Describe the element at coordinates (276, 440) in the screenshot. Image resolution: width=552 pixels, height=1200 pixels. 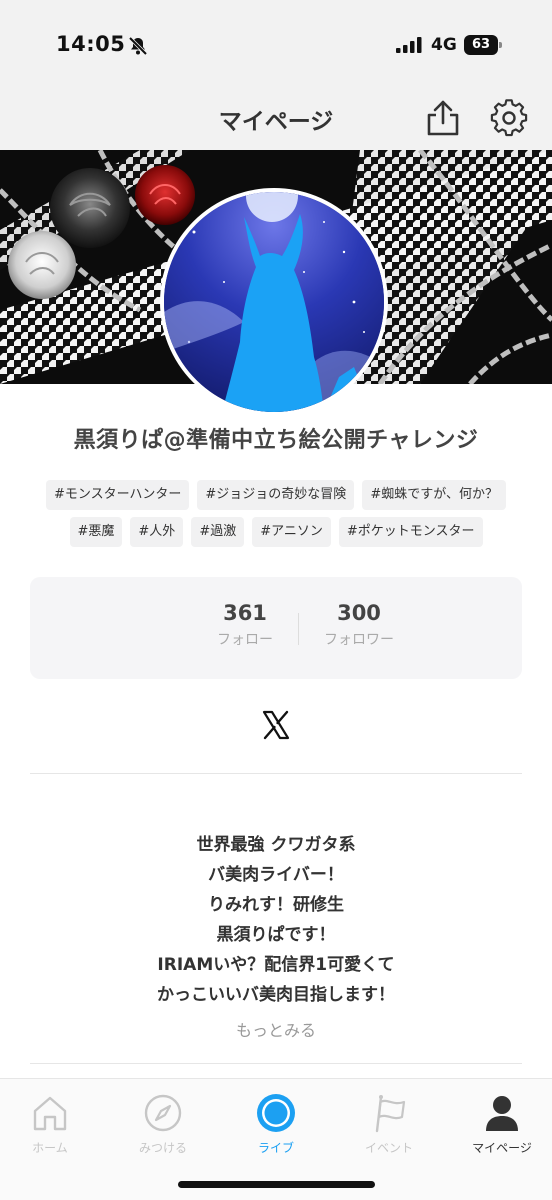
I see `display-name: 黒須りぱ@準備中立ち絵公開チャレンジ` at that location.